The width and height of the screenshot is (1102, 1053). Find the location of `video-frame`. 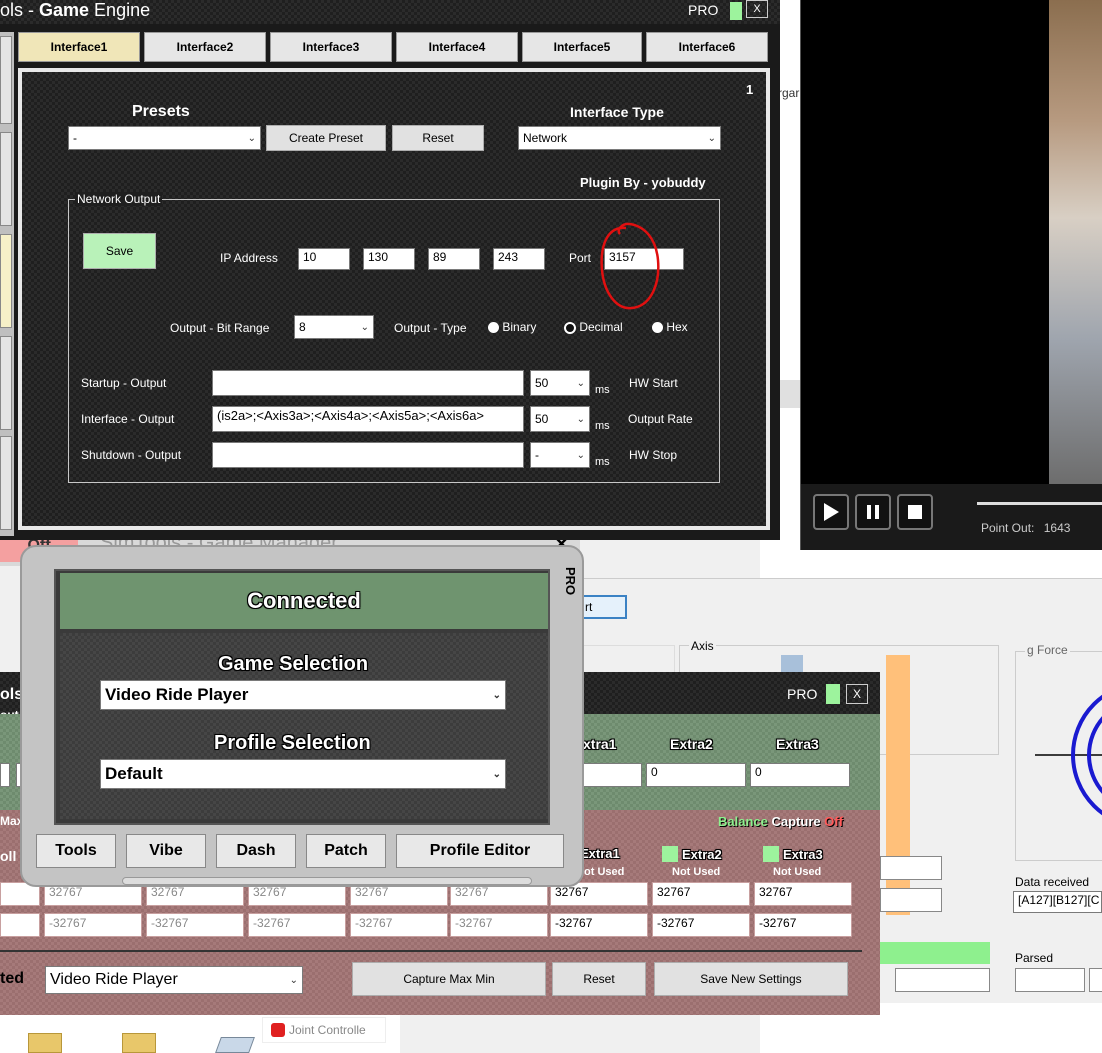

video-frame is located at coordinates (1075, 242).